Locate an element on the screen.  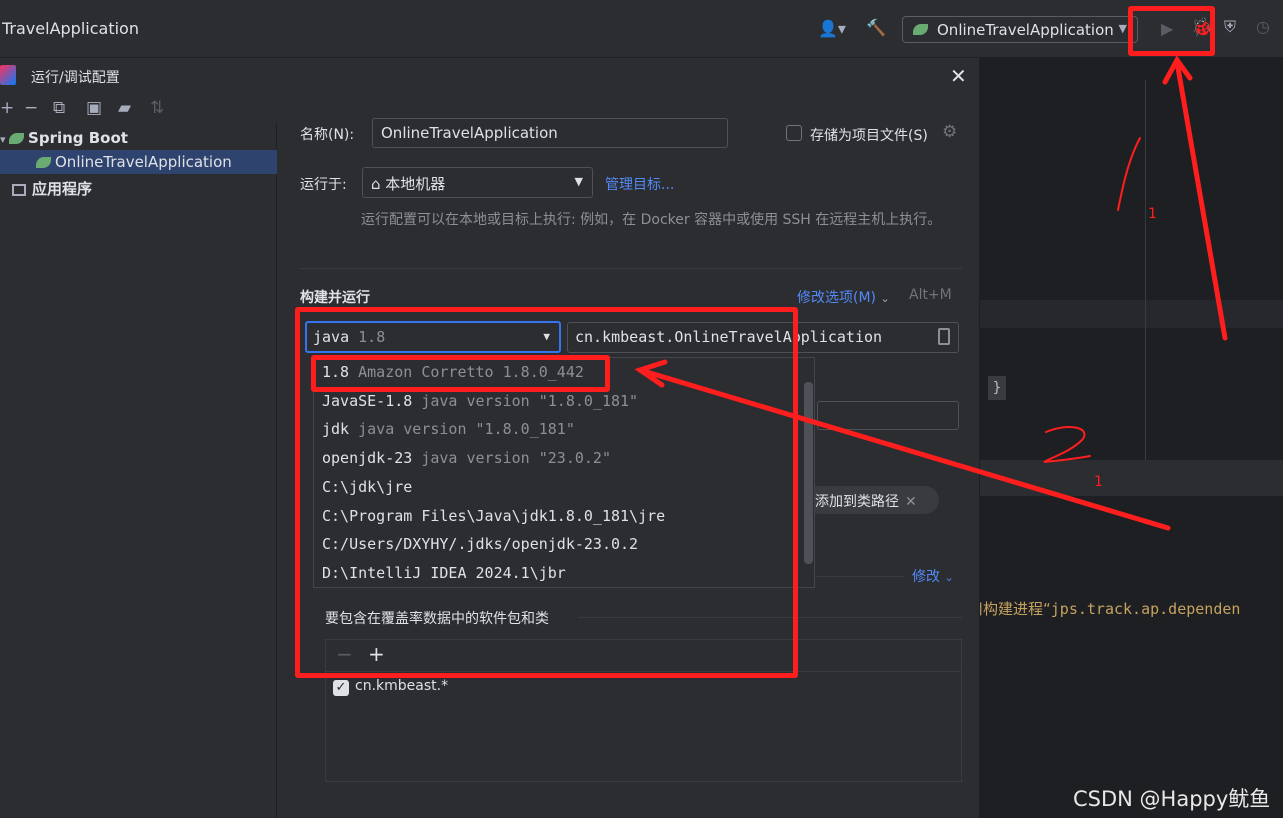
run-on-label: 运行于: is located at coordinates (323, 185).